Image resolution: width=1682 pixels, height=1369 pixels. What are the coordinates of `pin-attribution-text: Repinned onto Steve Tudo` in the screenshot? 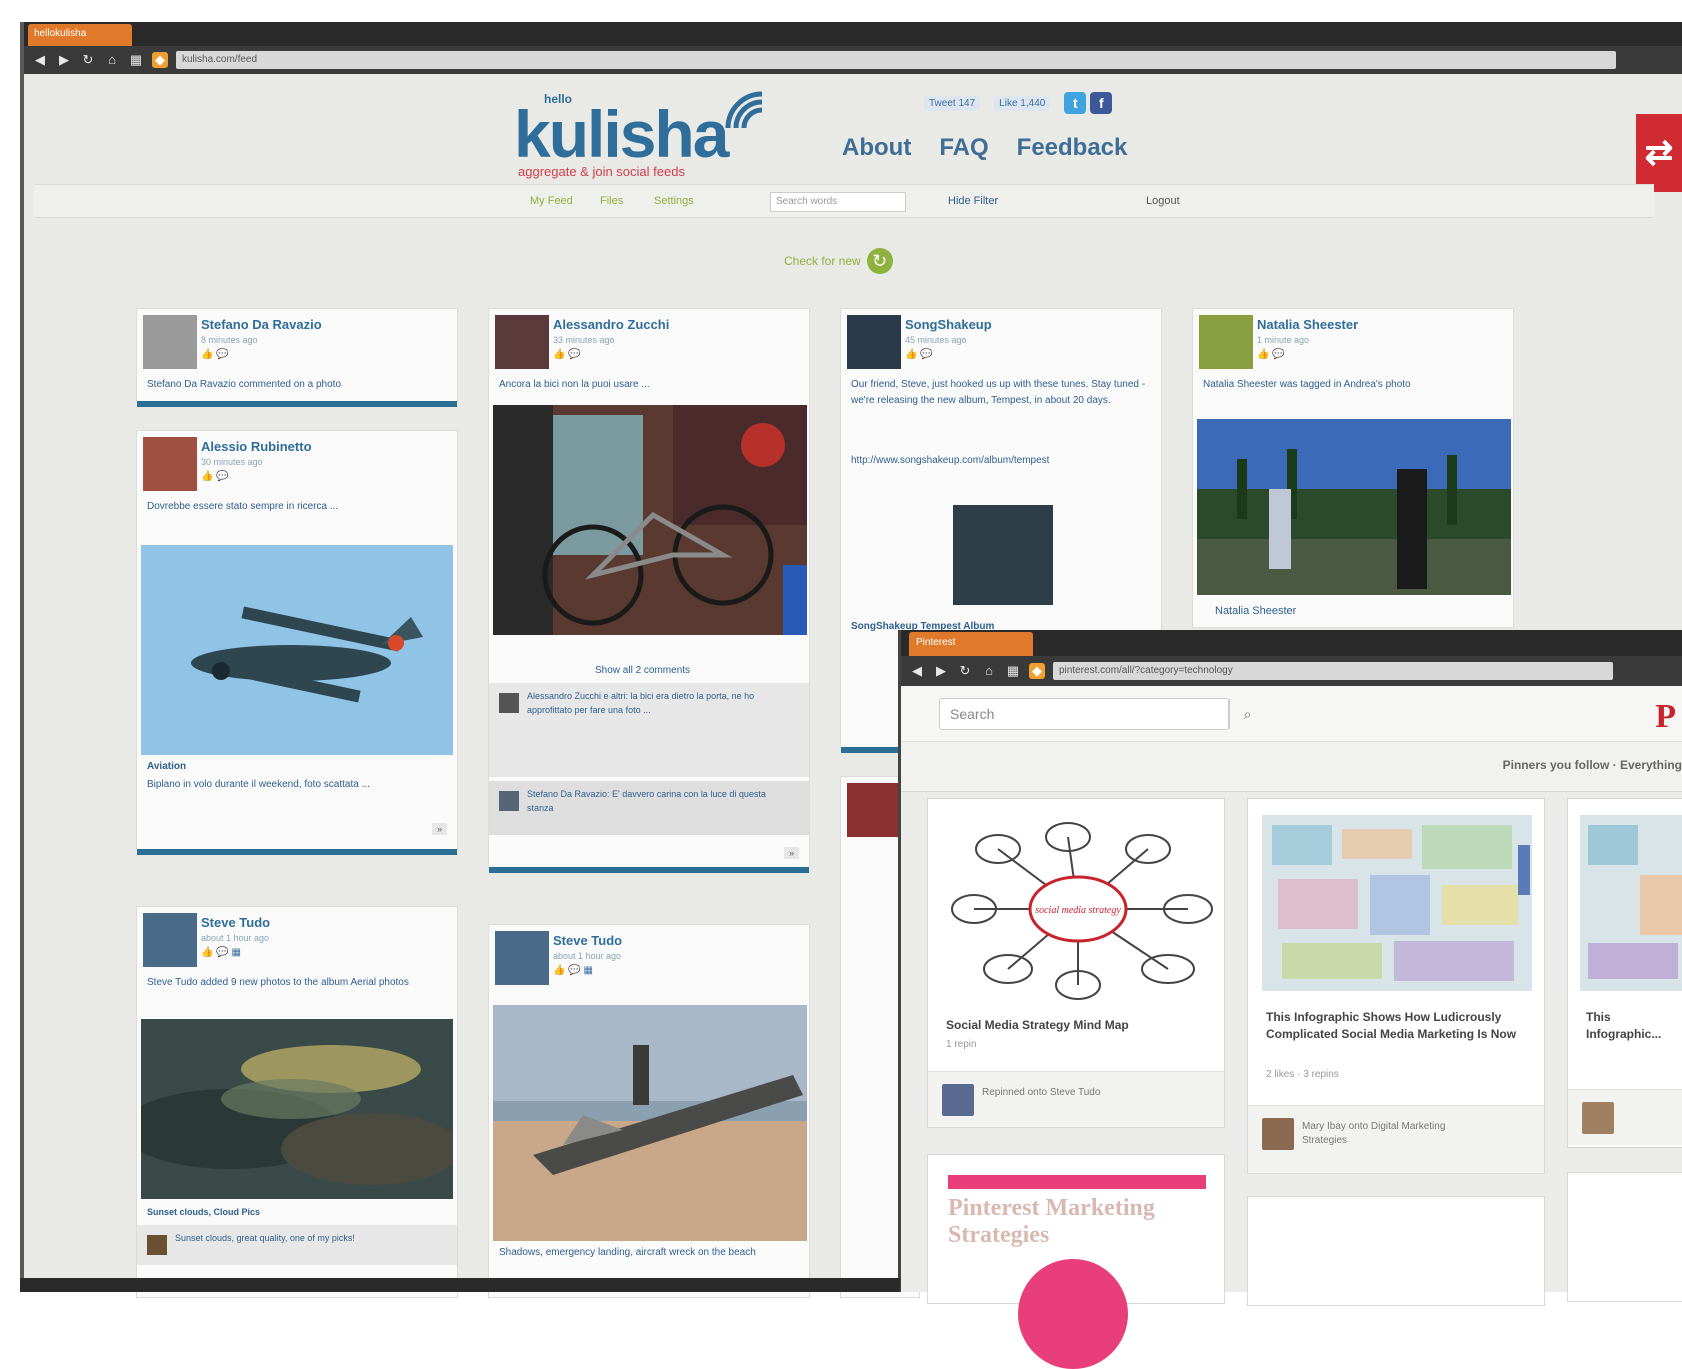 It's located at (1077, 1093).